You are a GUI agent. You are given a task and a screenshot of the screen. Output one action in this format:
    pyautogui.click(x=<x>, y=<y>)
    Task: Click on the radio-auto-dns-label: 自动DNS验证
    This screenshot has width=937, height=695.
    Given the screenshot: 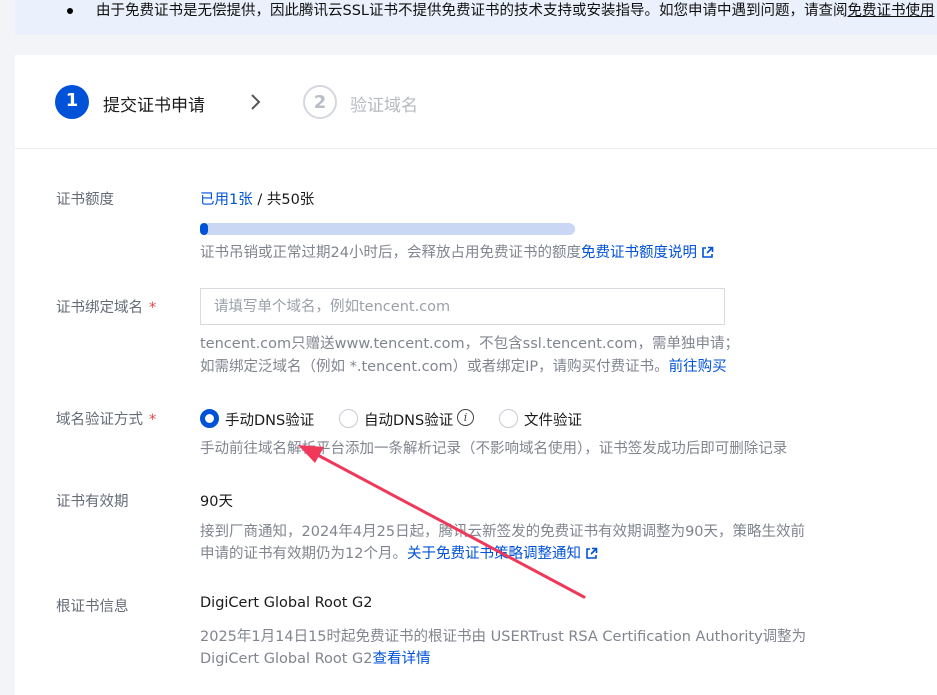 What is the action you would take?
    pyautogui.click(x=408, y=419)
    